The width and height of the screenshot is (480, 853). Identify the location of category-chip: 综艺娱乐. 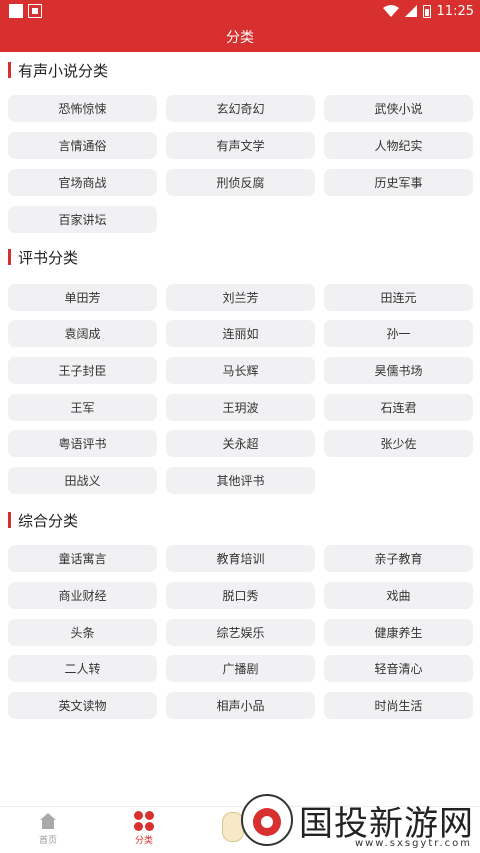
(240, 632).